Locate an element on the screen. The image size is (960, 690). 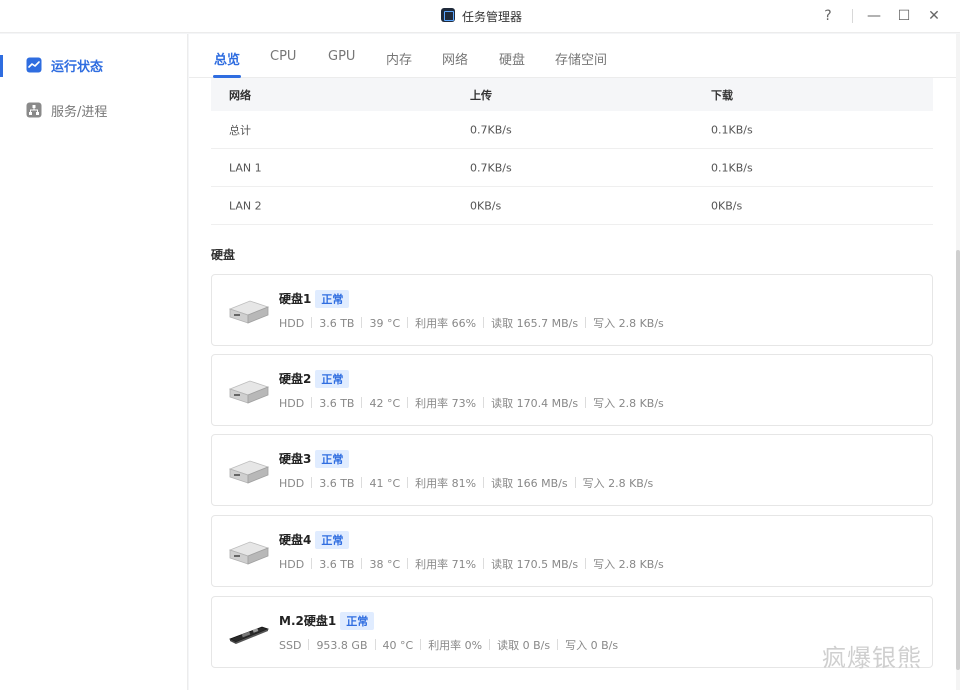
sidebar-item-status: 运行状态 is located at coordinates (94, 65).